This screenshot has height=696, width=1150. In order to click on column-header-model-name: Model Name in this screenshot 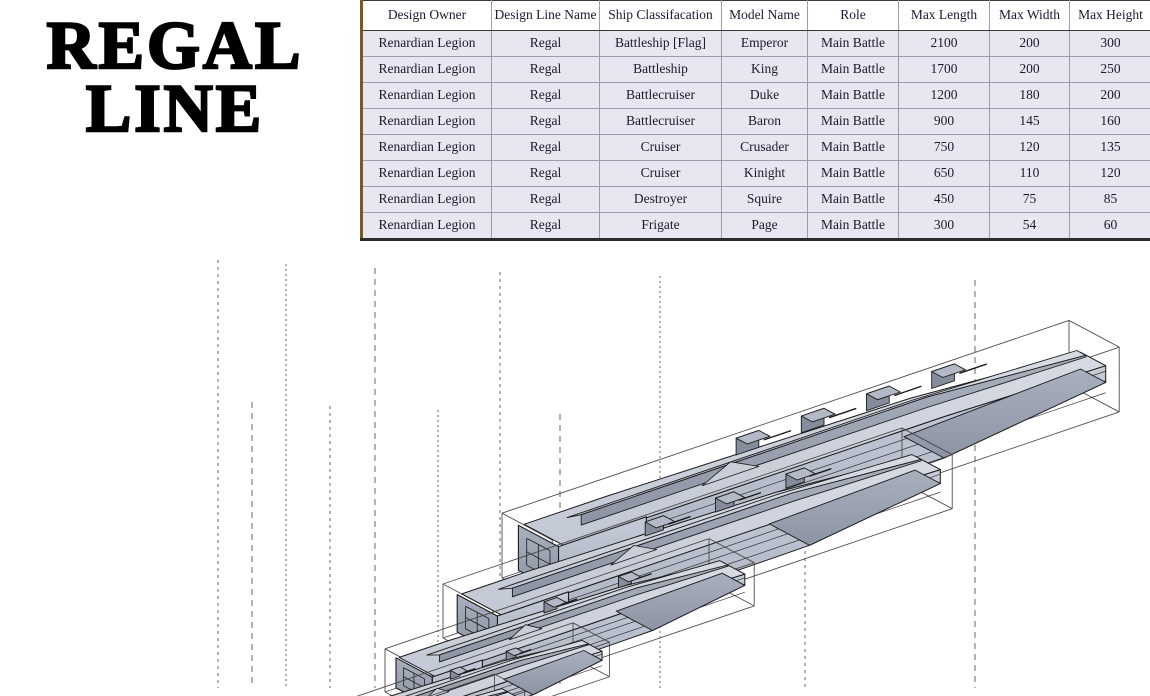, I will do `click(764, 15)`.